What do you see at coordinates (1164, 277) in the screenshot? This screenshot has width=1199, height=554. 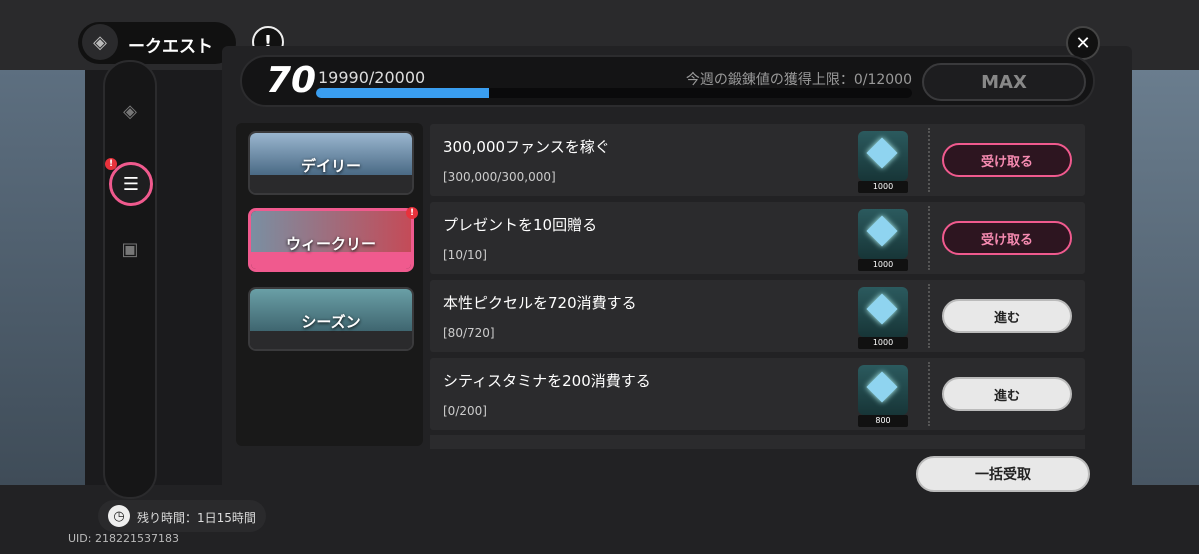 I see `background-right` at bounding box center [1164, 277].